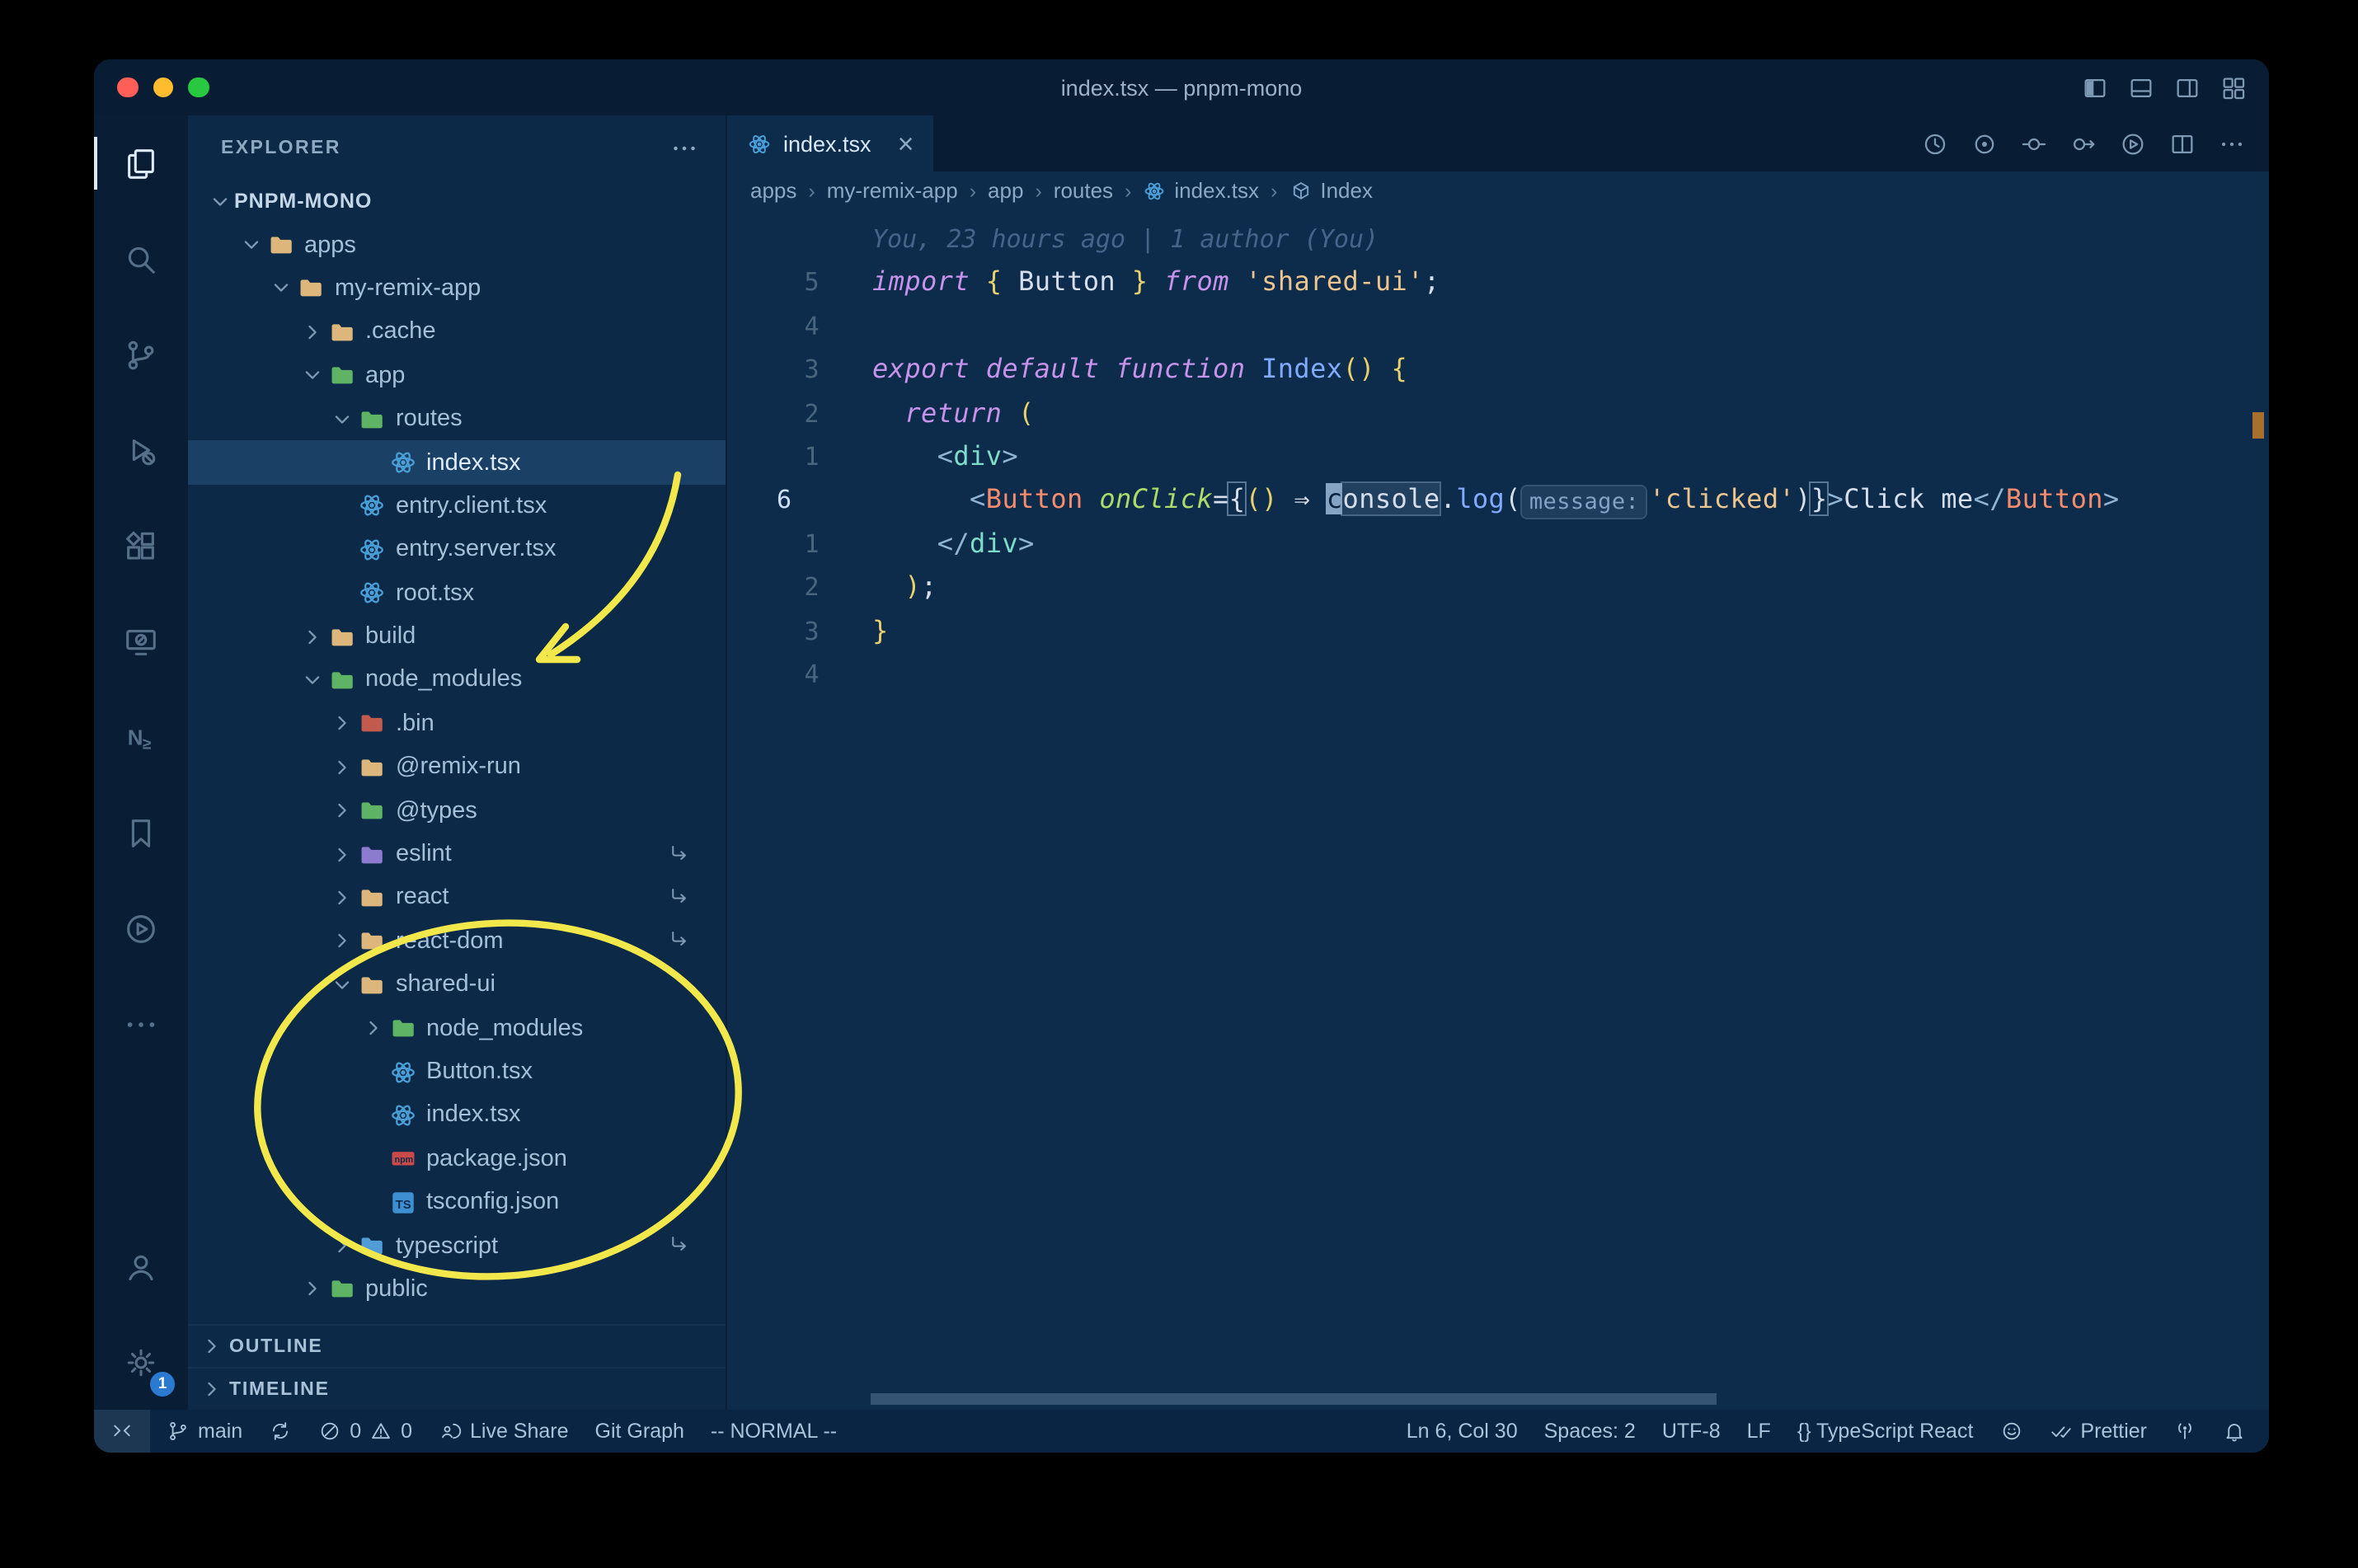  I want to click on minimize-button, so click(163, 87).